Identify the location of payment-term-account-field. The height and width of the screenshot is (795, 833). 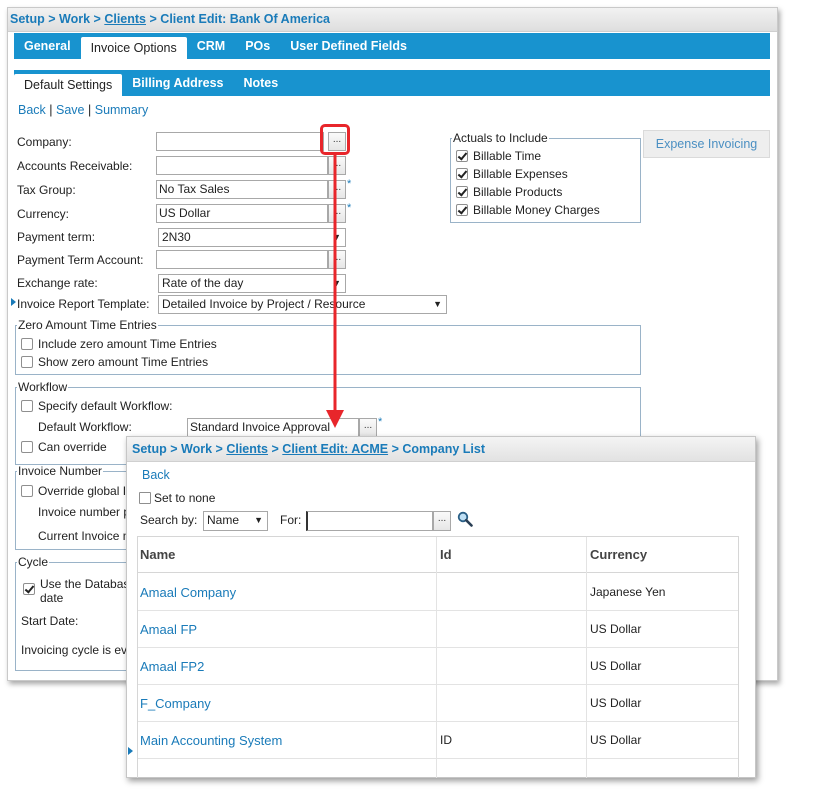
(242, 259).